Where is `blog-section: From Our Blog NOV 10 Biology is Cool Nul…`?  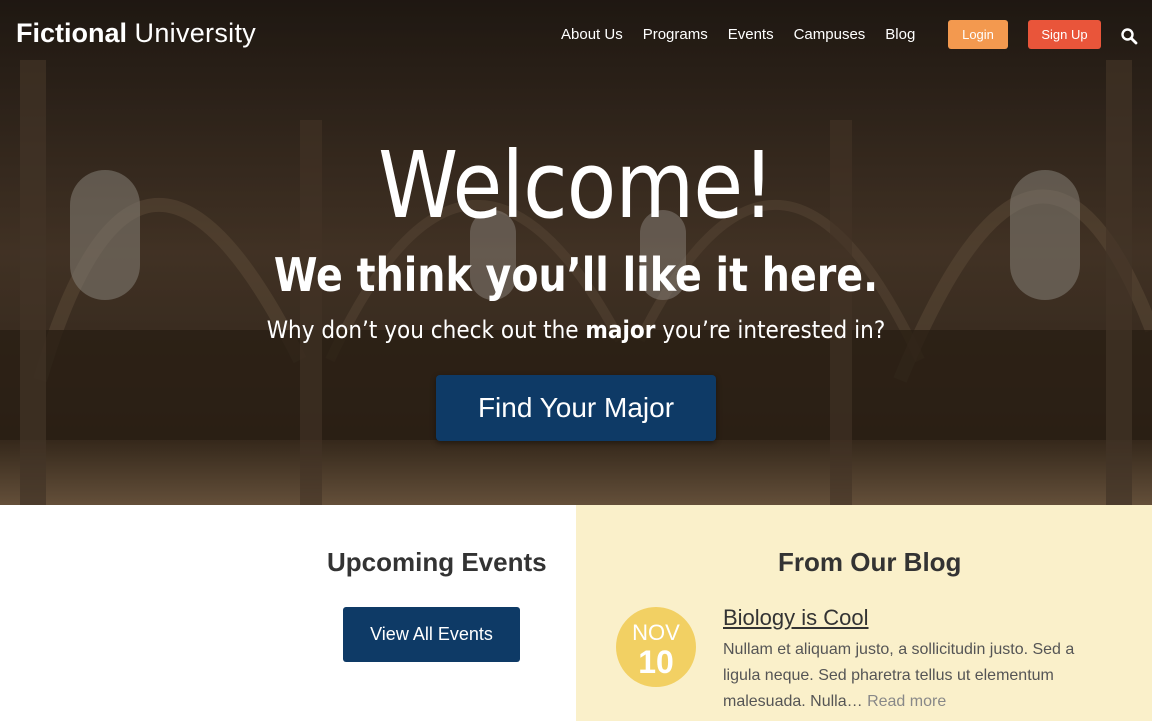 blog-section: From Our Blog NOV 10 Biology is Cool Nul… is located at coordinates (864, 613).